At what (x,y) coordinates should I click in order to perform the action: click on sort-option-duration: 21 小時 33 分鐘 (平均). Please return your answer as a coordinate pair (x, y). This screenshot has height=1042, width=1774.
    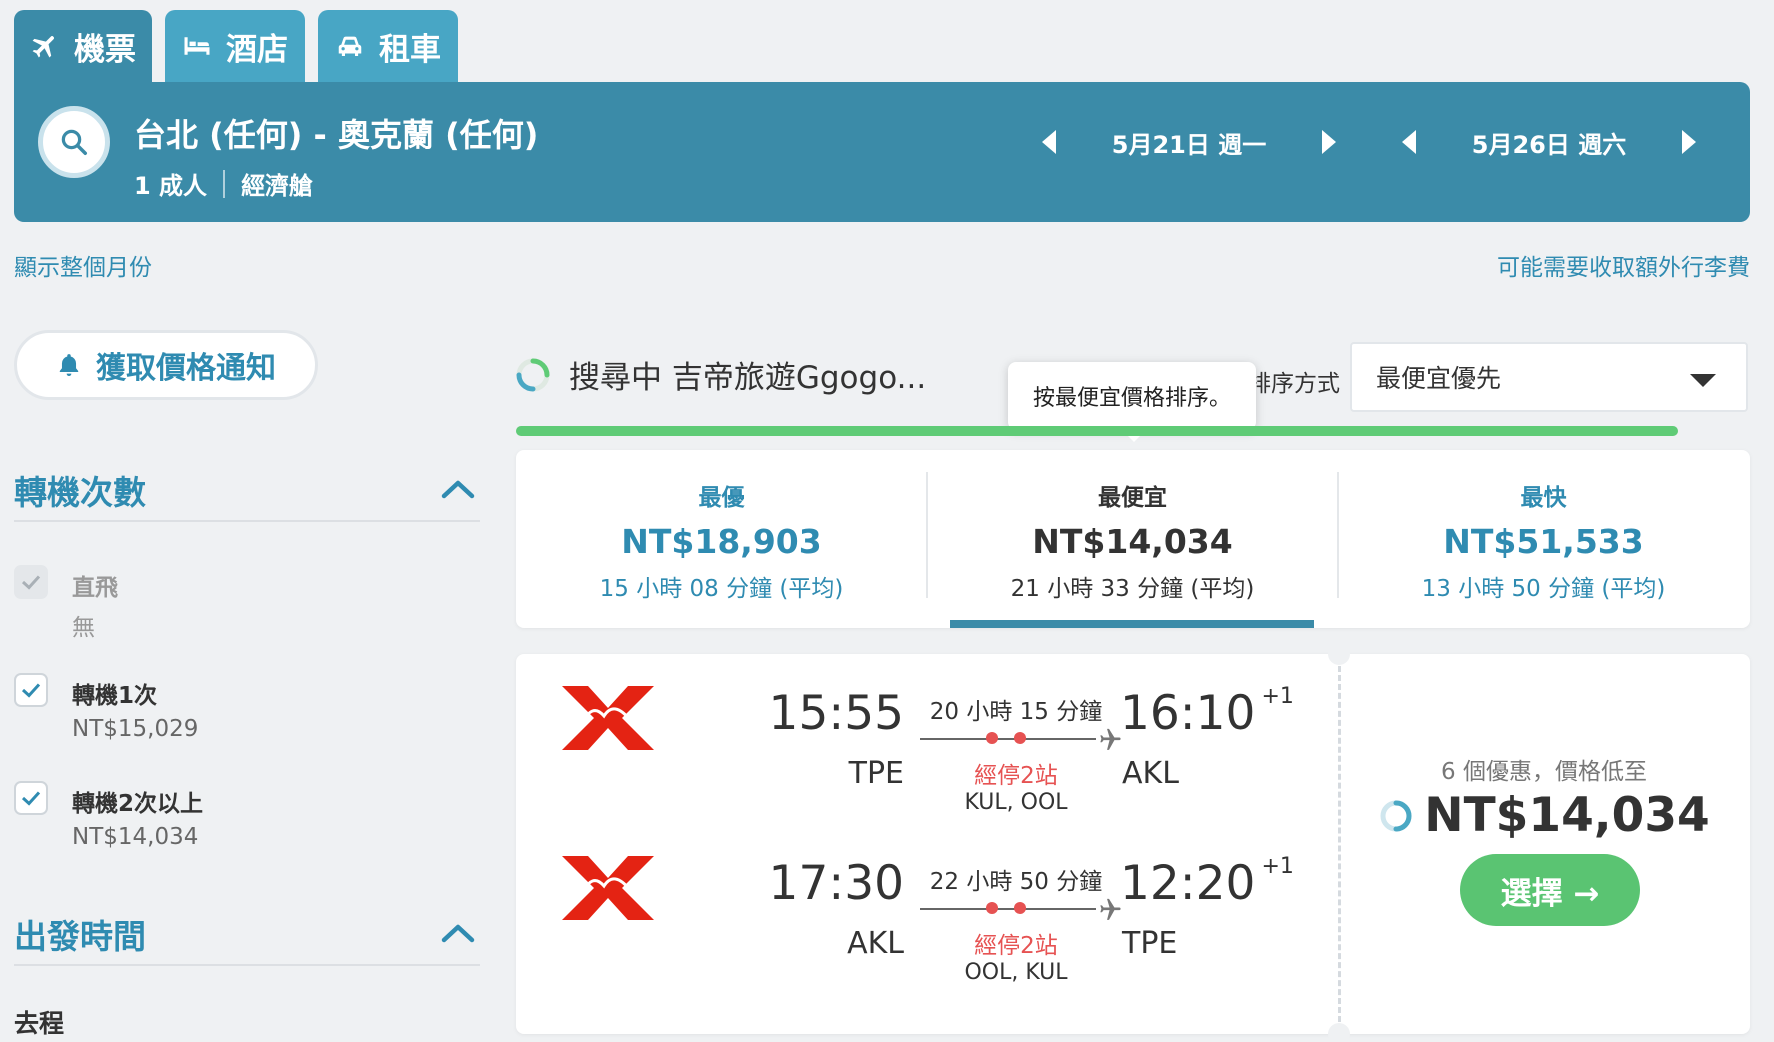
    Looking at the image, I should click on (1132, 589).